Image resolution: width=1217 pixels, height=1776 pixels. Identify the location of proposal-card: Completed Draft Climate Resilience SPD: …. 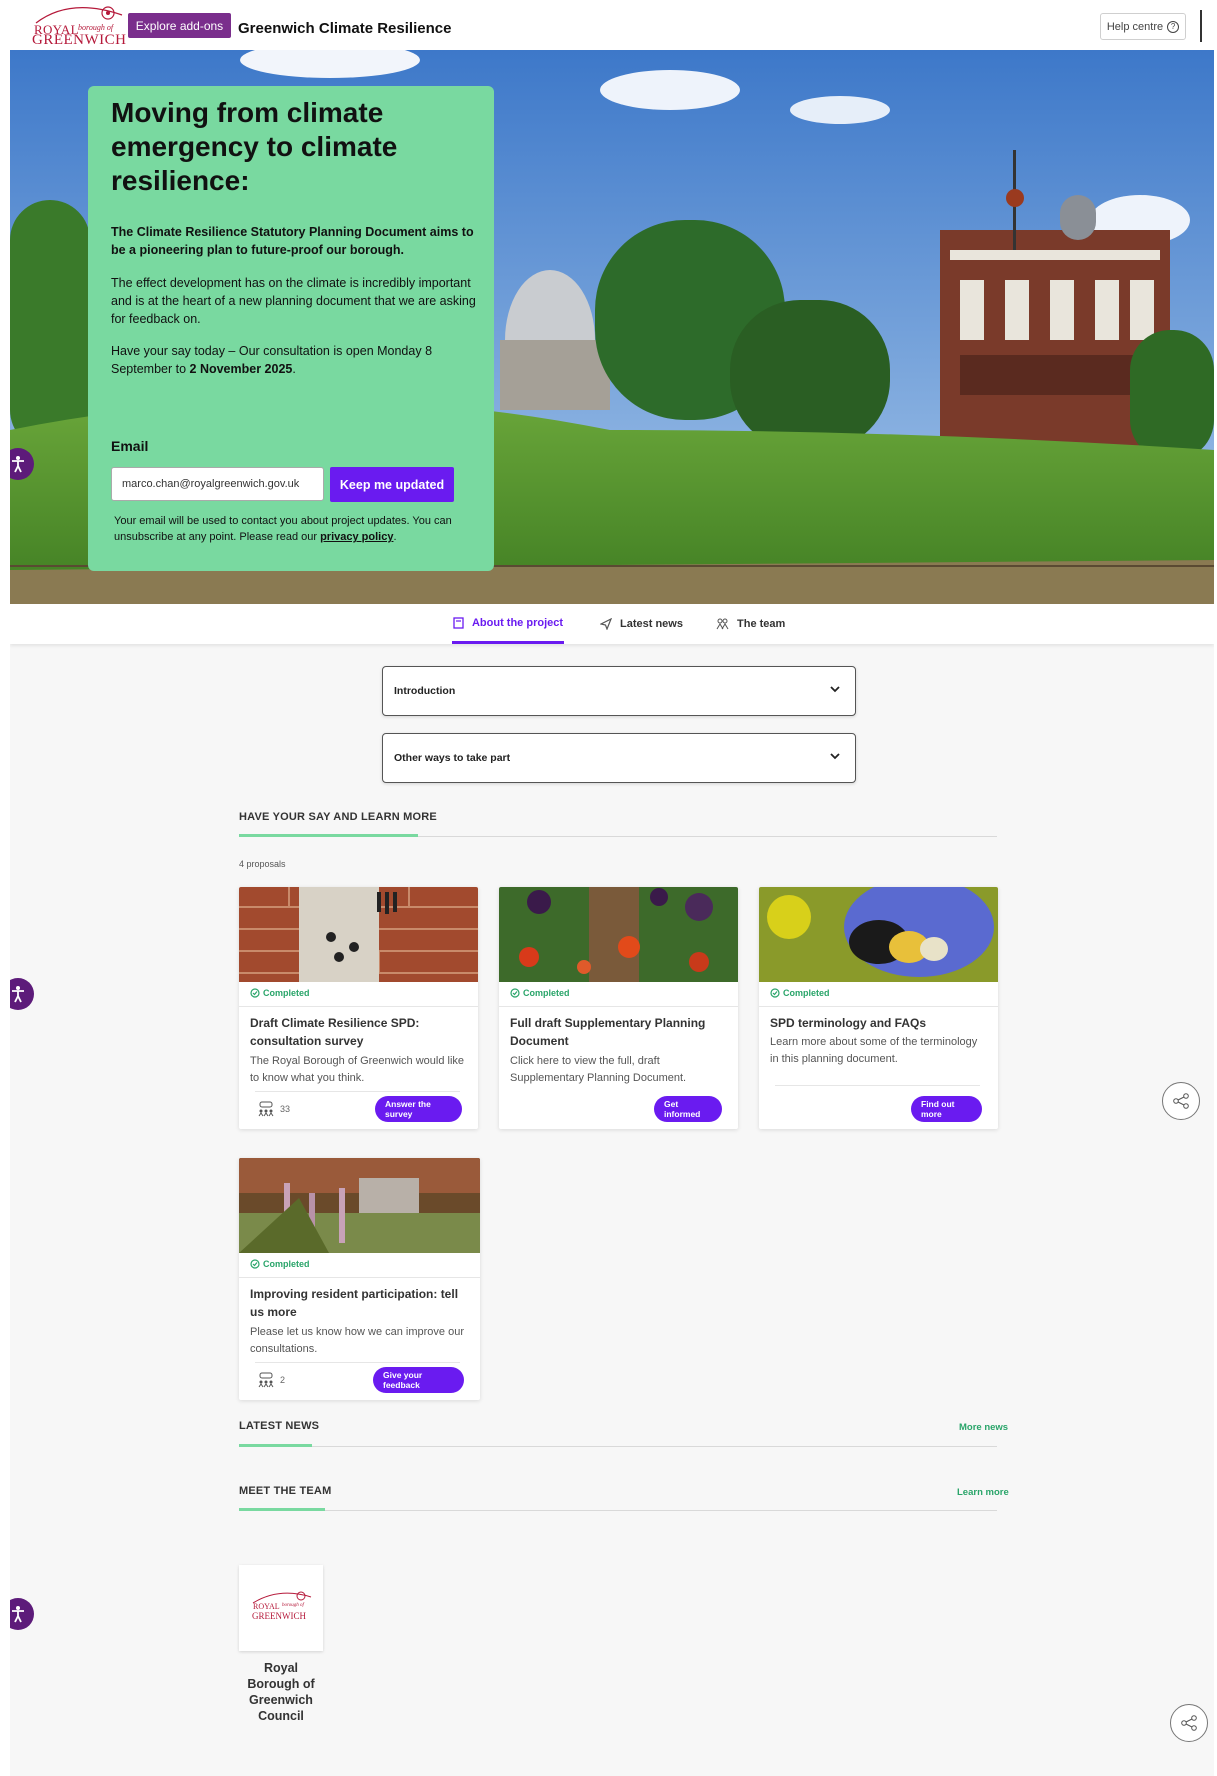
(358, 1008).